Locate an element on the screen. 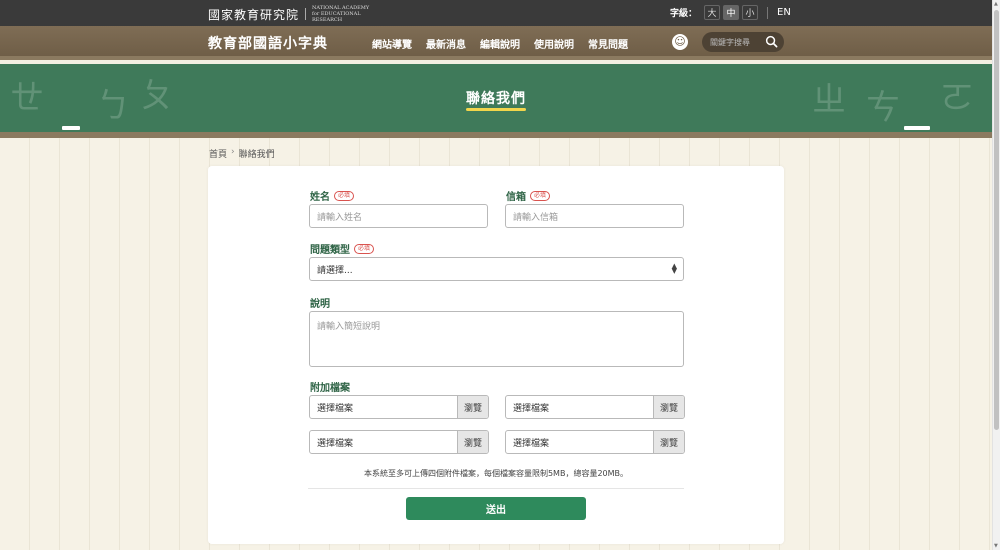  description-label-text: 說明 is located at coordinates (320, 304).